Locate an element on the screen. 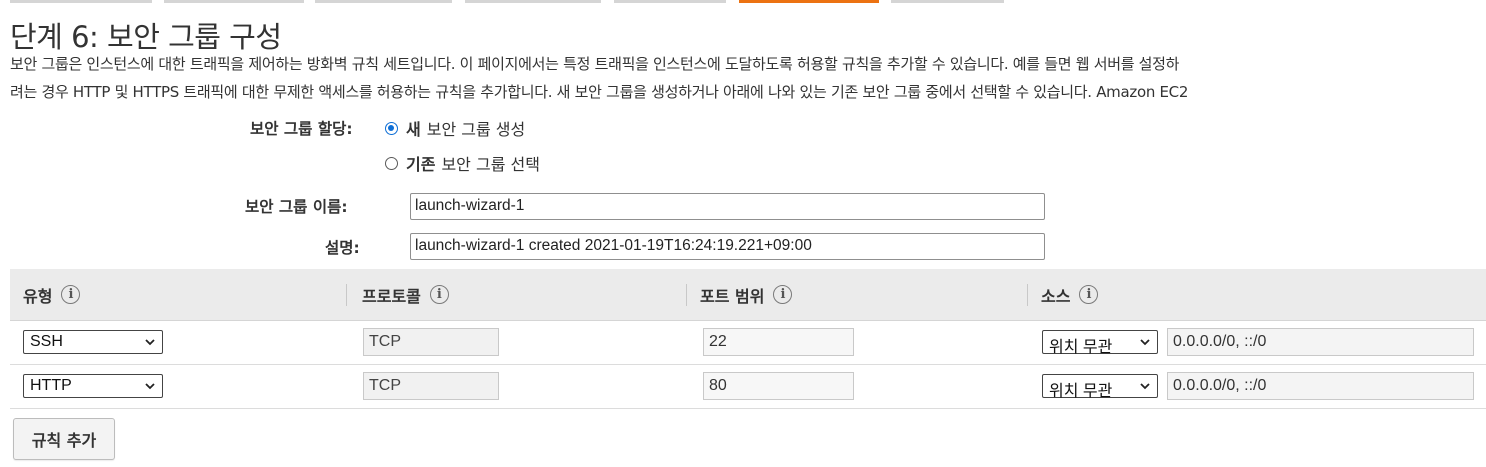 The width and height of the screenshot is (1486, 467). rule-row: SSH TCP 22 위치 무관 0.0.0.0/0, ::/0 is located at coordinates (748, 343).